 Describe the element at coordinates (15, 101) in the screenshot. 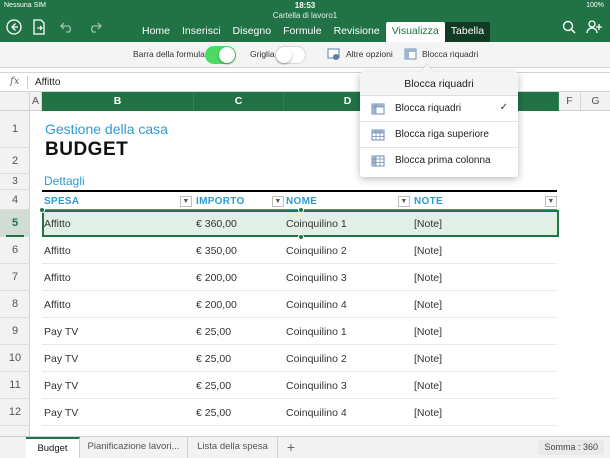

I see `select-all-corner` at that location.